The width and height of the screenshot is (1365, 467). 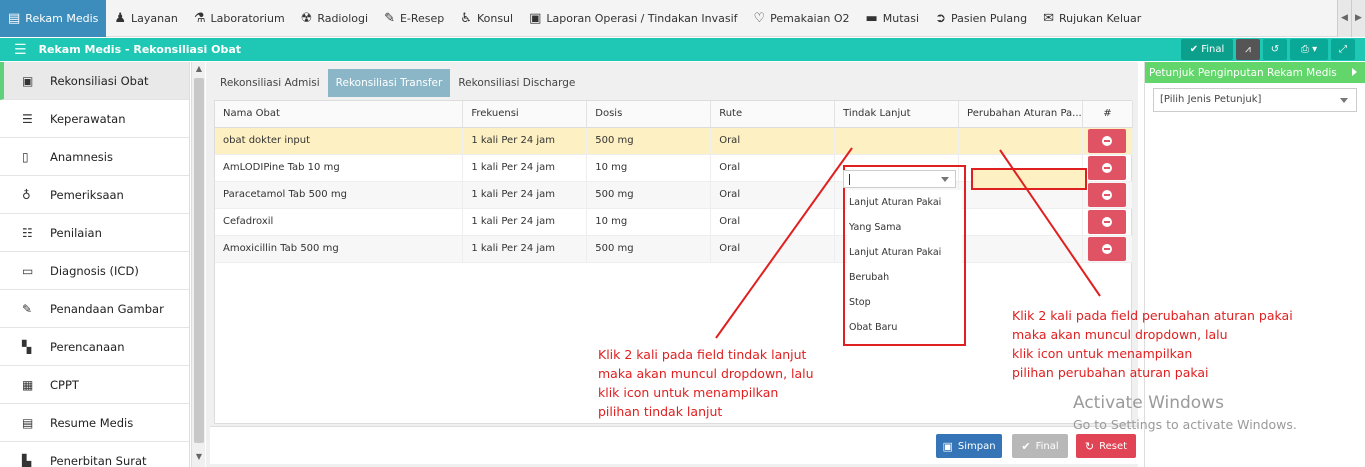 What do you see at coordinates (1092, 18) in the screenshot?
I see `nav-rujukan-keluar: ✉ Rujukan Keluar` at bounding box center [1092, 18].